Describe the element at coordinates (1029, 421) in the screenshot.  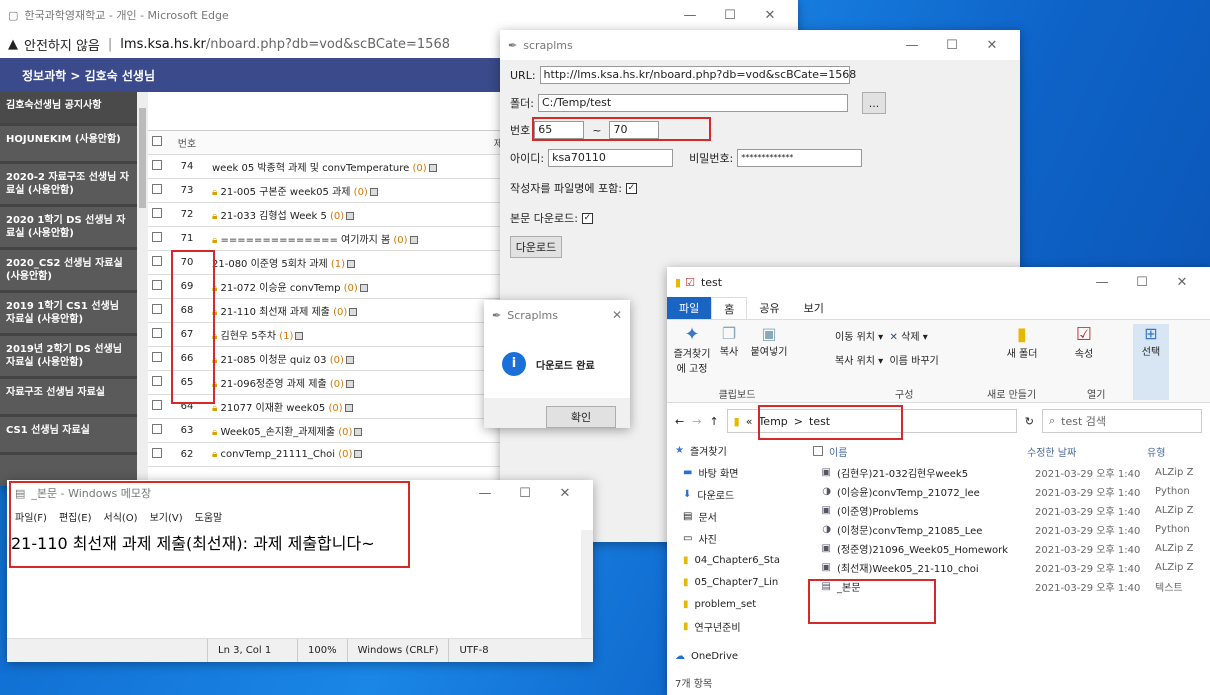
I see `refresh-icon: ↻` at that location.